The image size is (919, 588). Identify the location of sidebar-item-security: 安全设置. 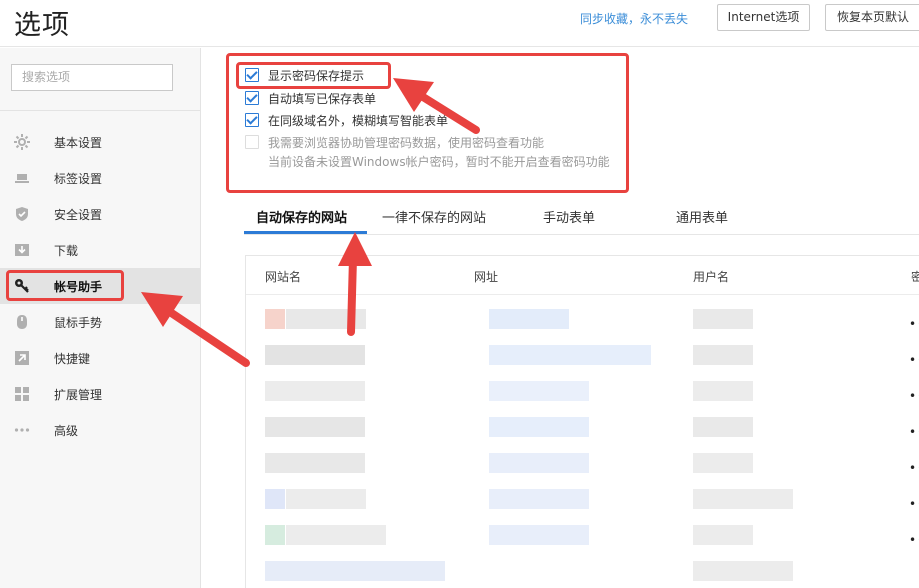
(100, 214).